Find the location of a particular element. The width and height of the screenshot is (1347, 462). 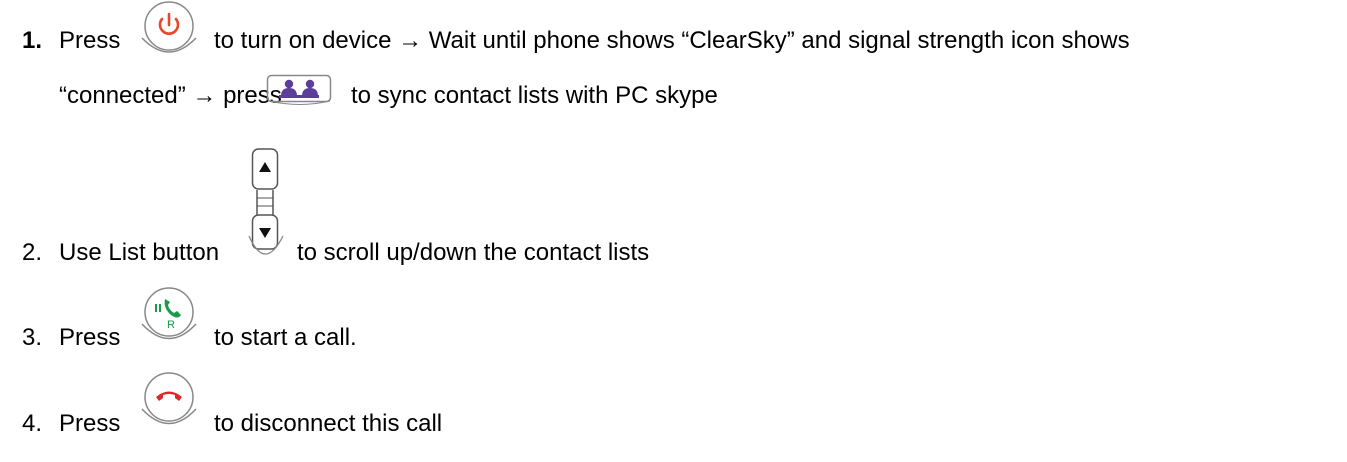

step-text: Use List button is located at coordinates (139, 252).